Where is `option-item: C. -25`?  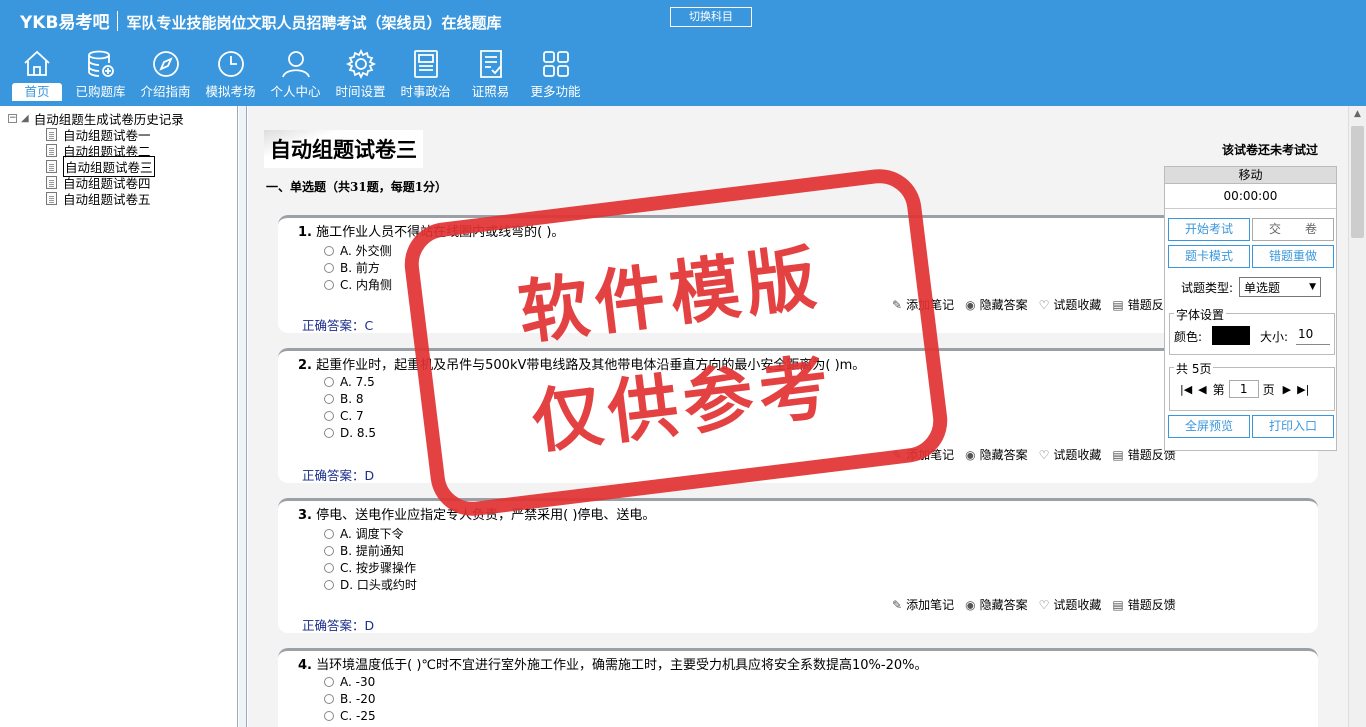
option-item: C. -25 is located at coordinates (350, 716).